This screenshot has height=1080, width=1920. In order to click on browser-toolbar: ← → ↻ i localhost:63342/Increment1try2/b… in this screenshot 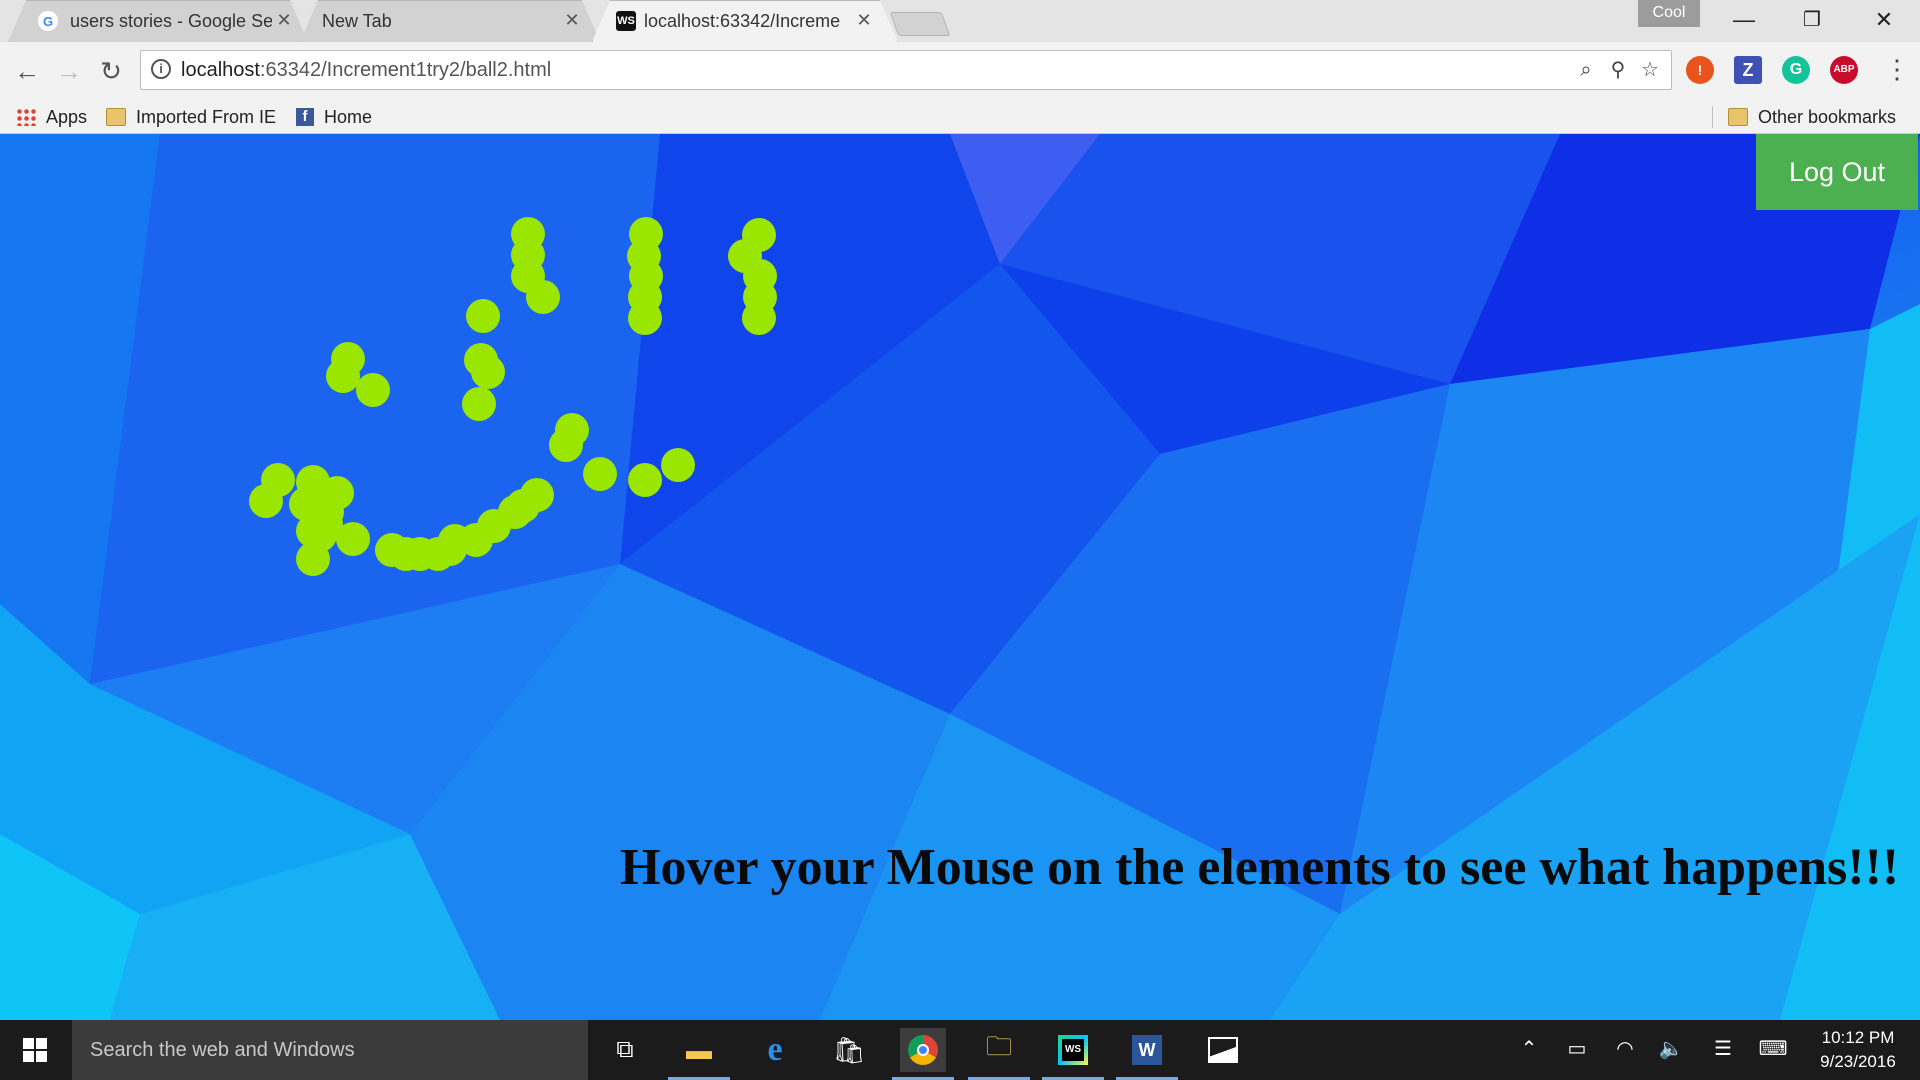, I will do `click(960, 71)`.